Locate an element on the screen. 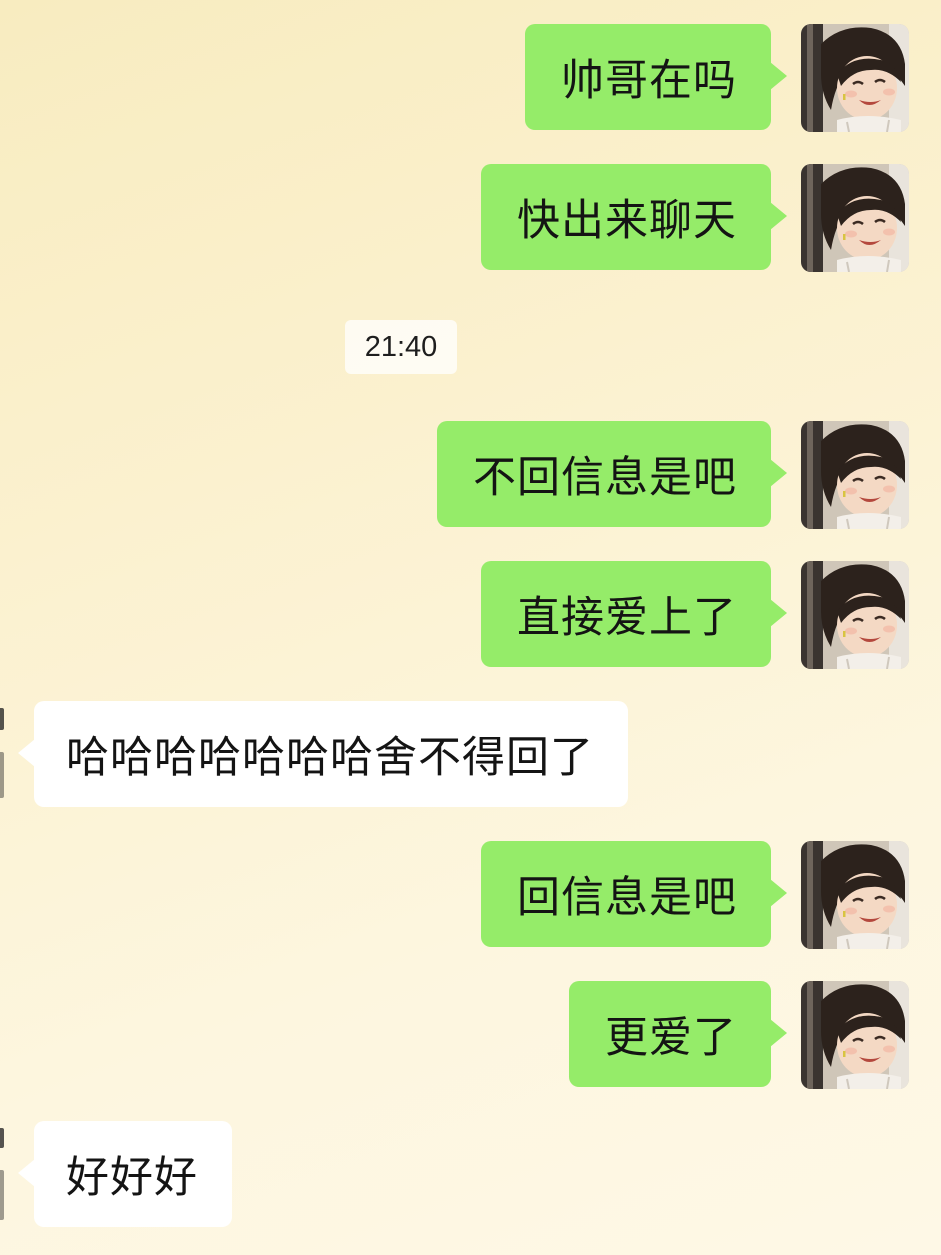 The image size is (941, 1255). message-row-outgoing: 帅哥在吗 is located at coordinates (470, 79).